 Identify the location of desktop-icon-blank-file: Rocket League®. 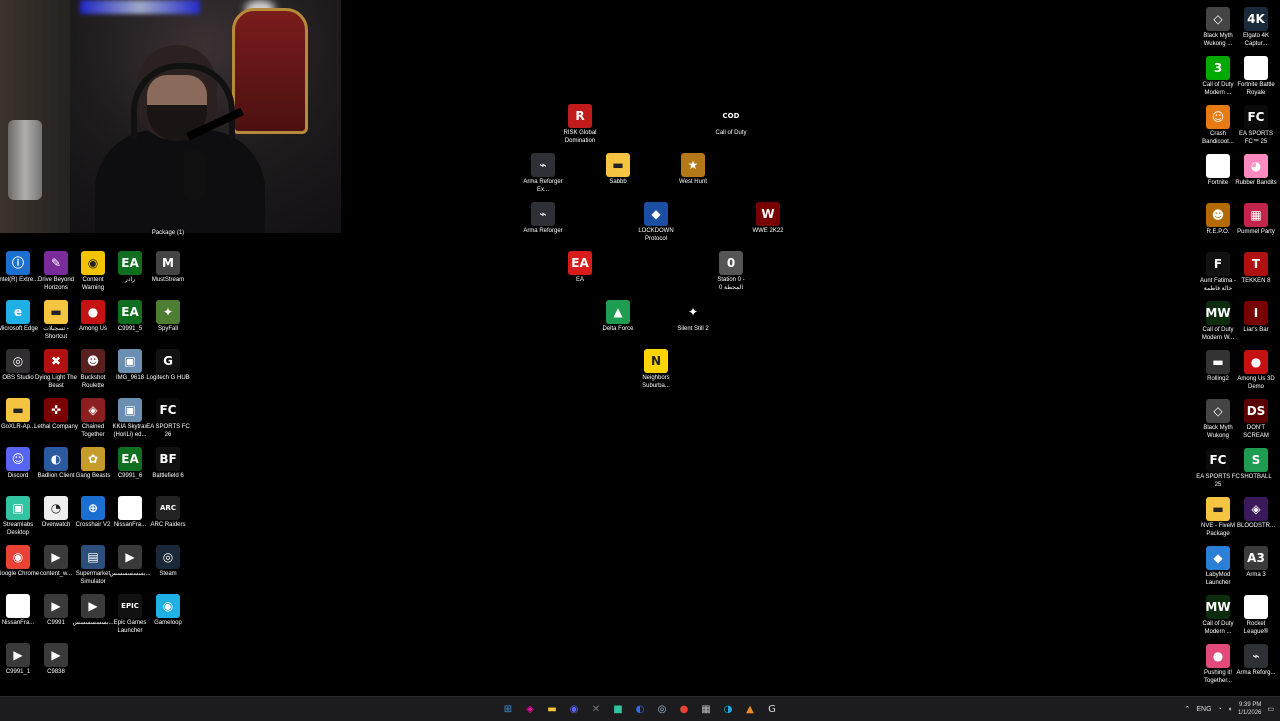
(1256, 615).